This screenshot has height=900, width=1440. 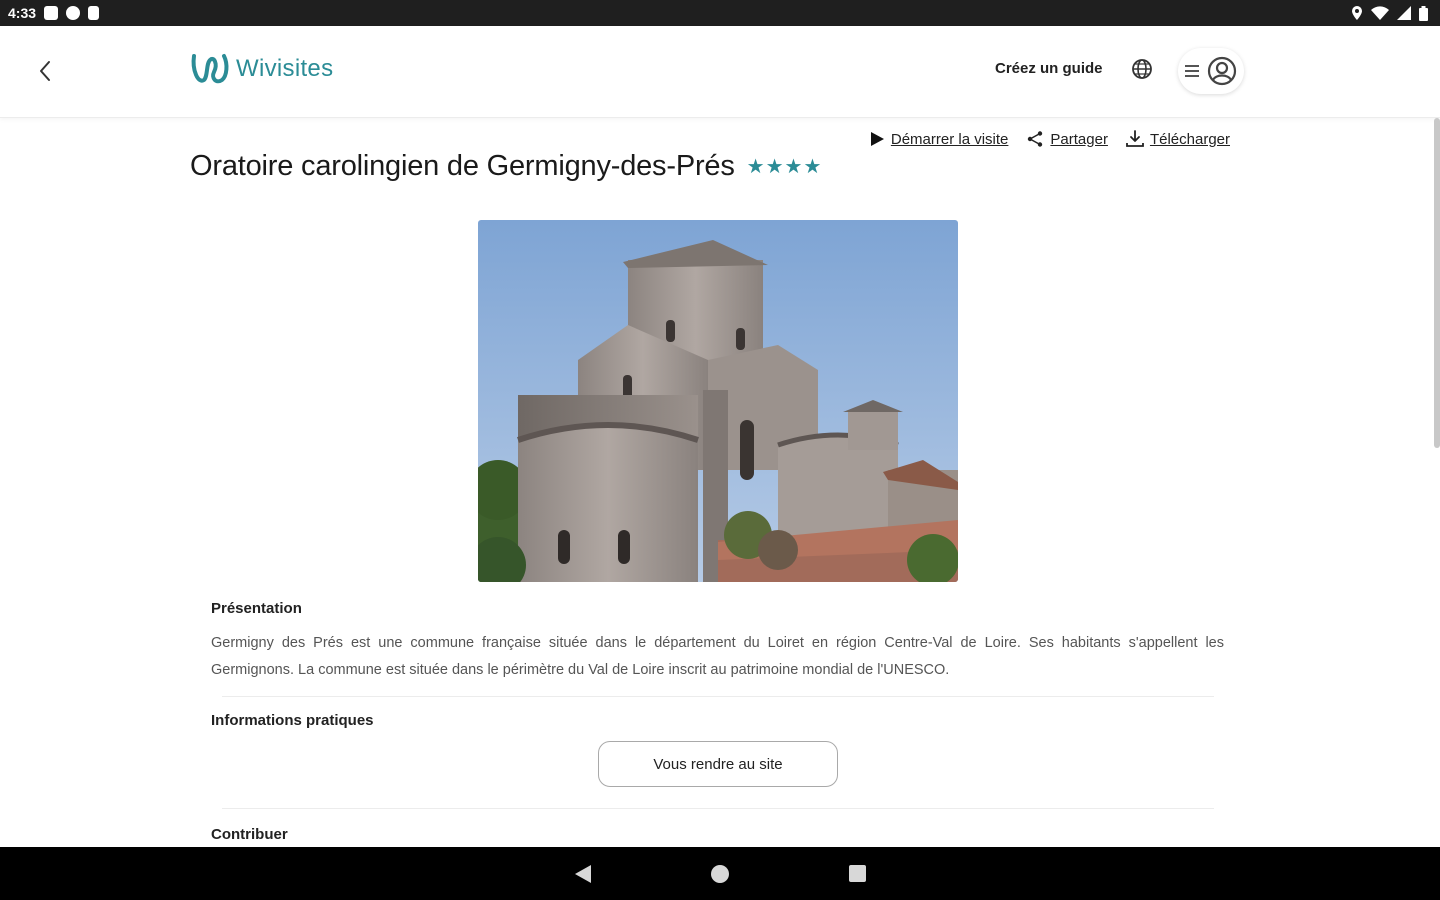 What do you see at coordinates (1222, 71) in the screenshot?
I see `avatar-icon` at bounding box center [1222, 71].